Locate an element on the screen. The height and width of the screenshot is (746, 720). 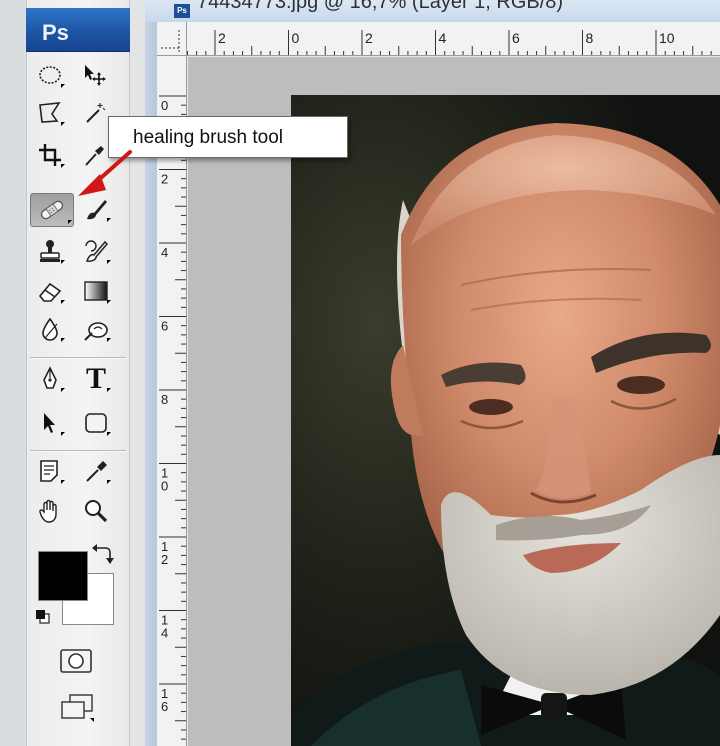
callout-arrow-icon is located at coordinates (105, 173).